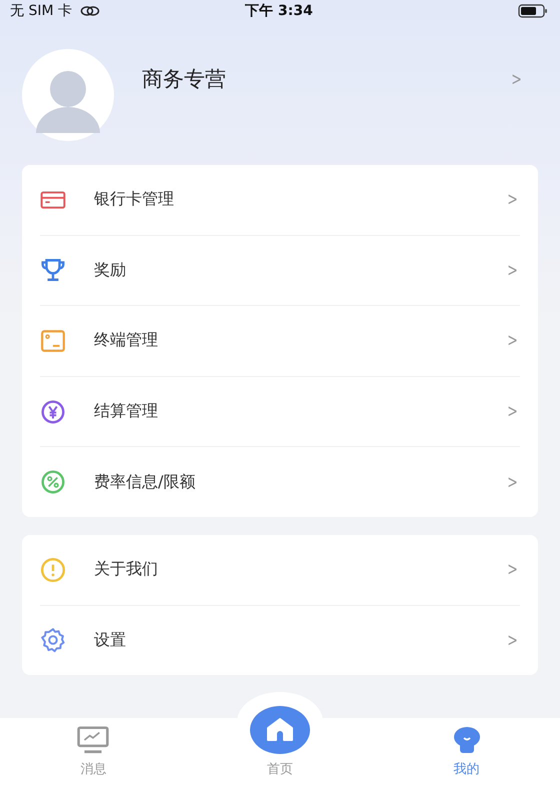  What do you see at coordinates (90, 11) in the screenshot?
I see `link-icon` at bounding box center [90, 11].